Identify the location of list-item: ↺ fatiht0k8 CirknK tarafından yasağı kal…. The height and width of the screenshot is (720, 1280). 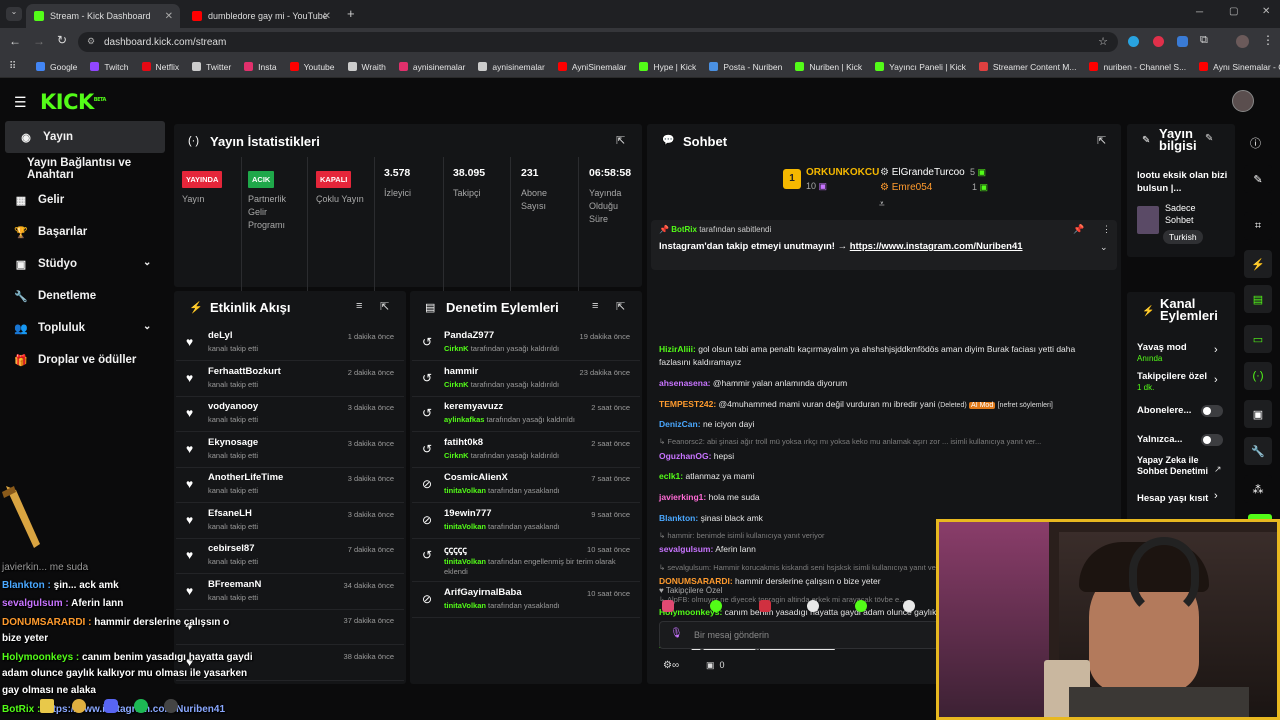
(526, 451).